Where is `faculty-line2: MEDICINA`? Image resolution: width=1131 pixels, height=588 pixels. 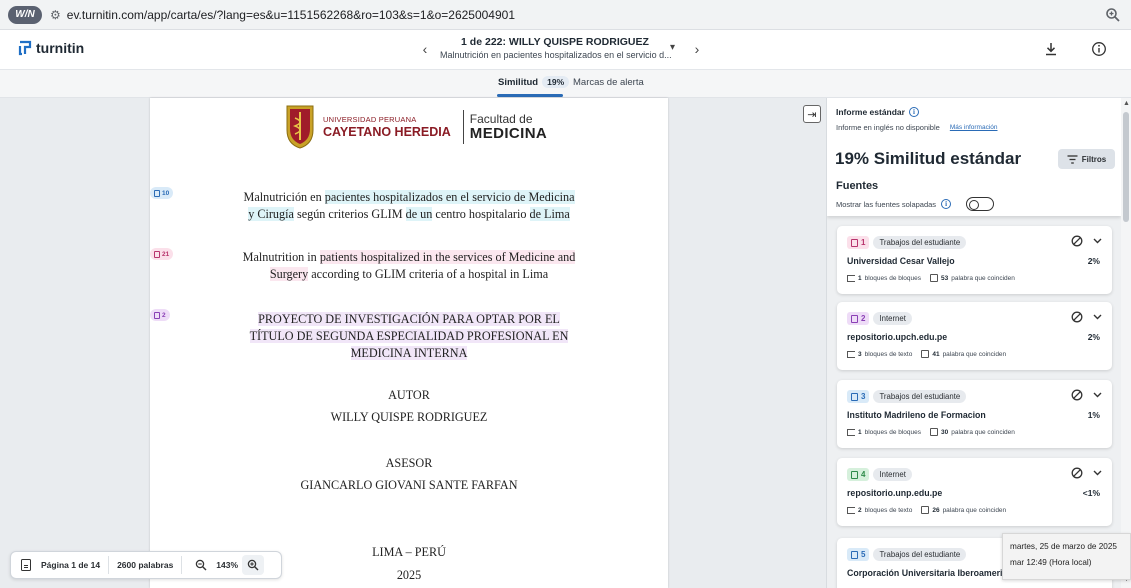
faculty-line2: MEDICINA is located at coordinates (508, 133).